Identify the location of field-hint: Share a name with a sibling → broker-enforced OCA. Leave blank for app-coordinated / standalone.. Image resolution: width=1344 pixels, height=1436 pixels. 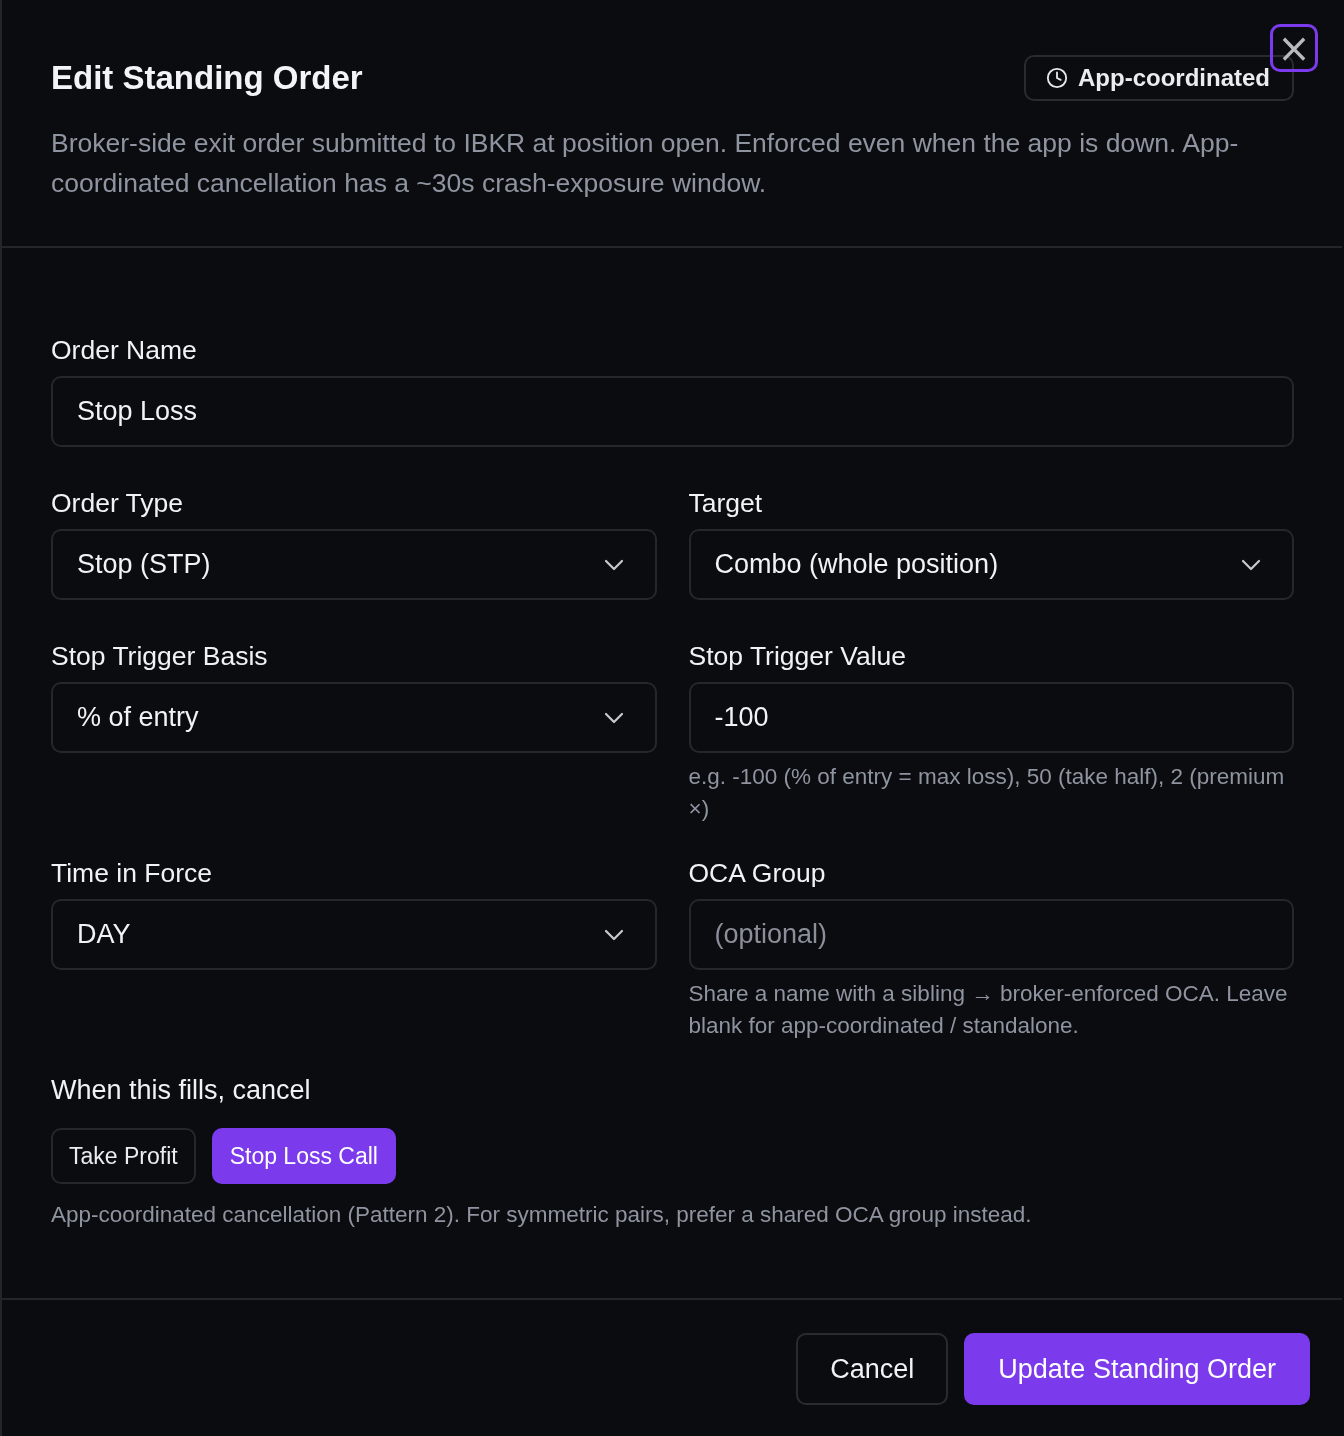
(988, 1010).